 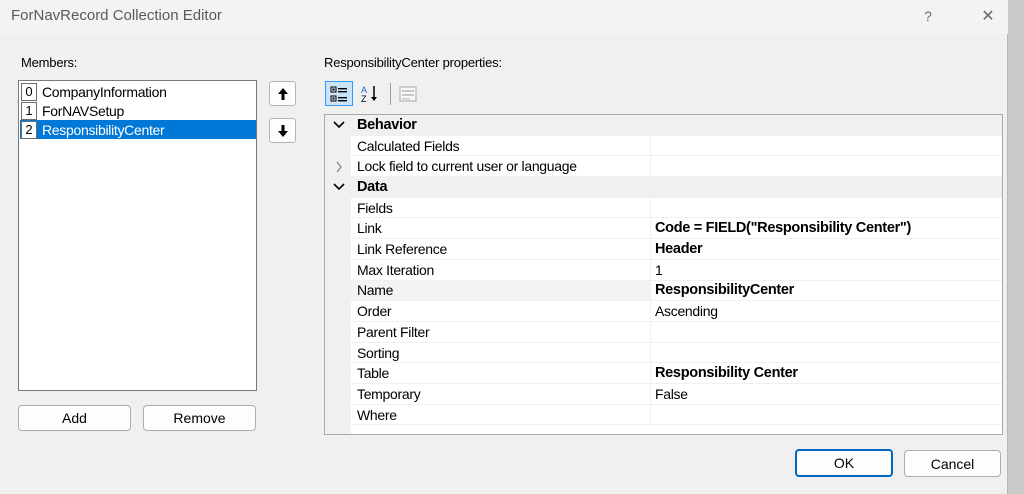 What do you see at coordinates (504, 17) in the screenshot?
I see `title-bar: ForNavRecord Collection Editor ? ✕` at bounding box center [504, 17].